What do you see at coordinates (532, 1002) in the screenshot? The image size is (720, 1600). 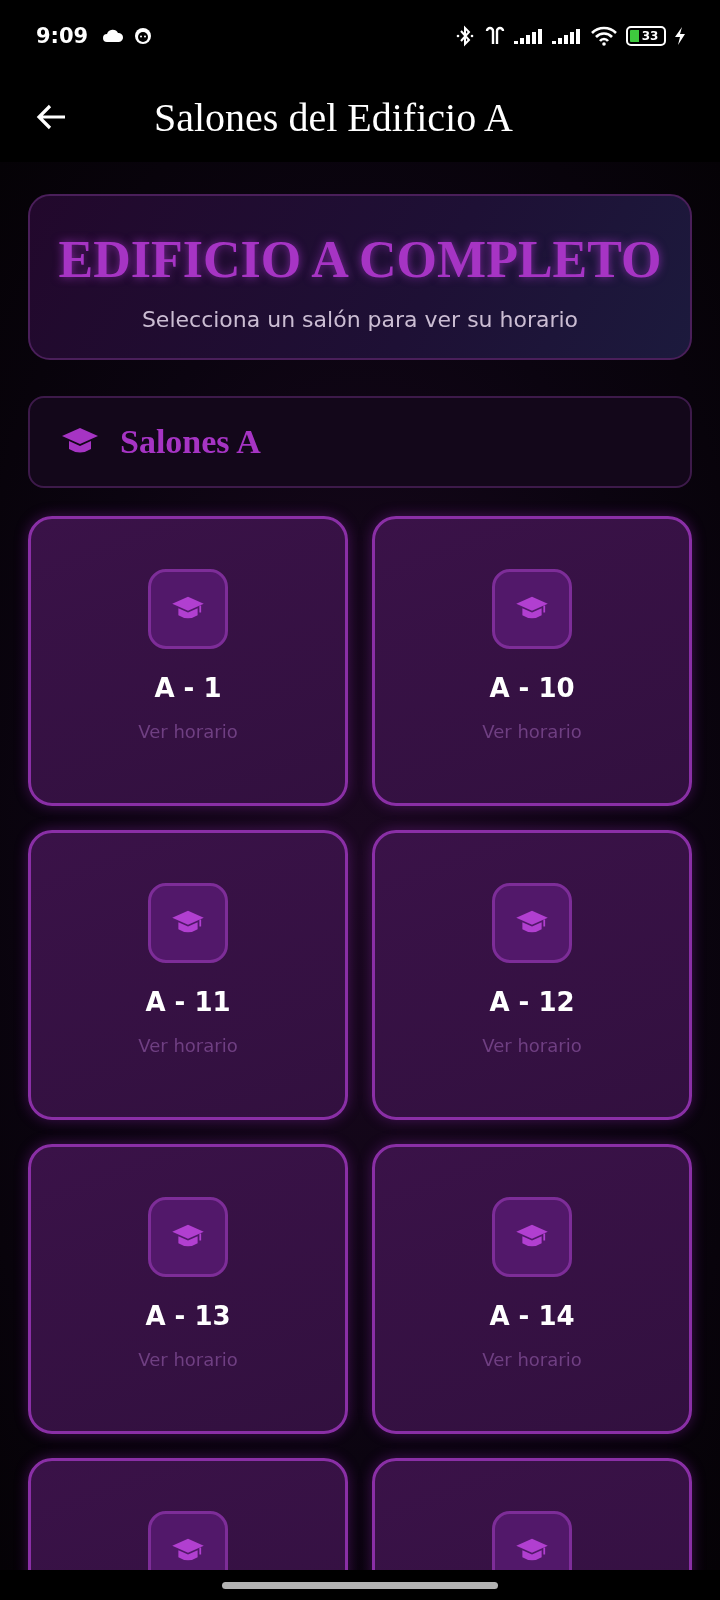 I see `room-name: A - 12` at bounding box center [532, 1002].